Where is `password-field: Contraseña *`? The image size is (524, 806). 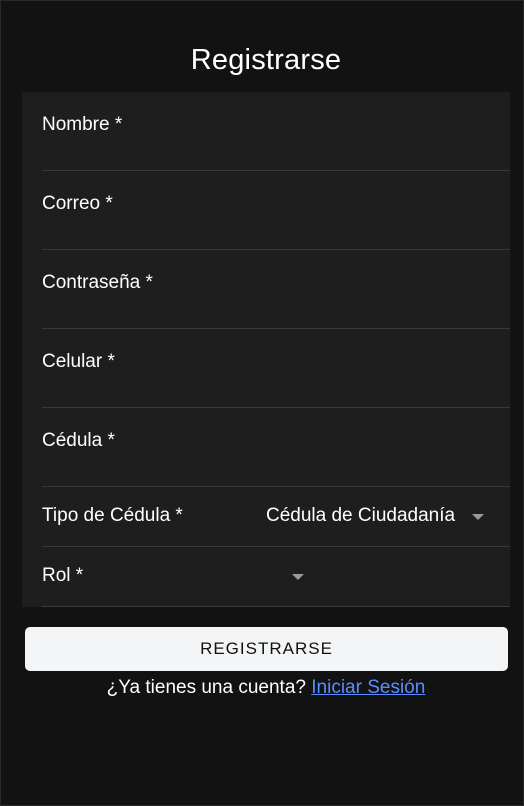
password-field: Contraseña * is located at coordinates (276, 289).